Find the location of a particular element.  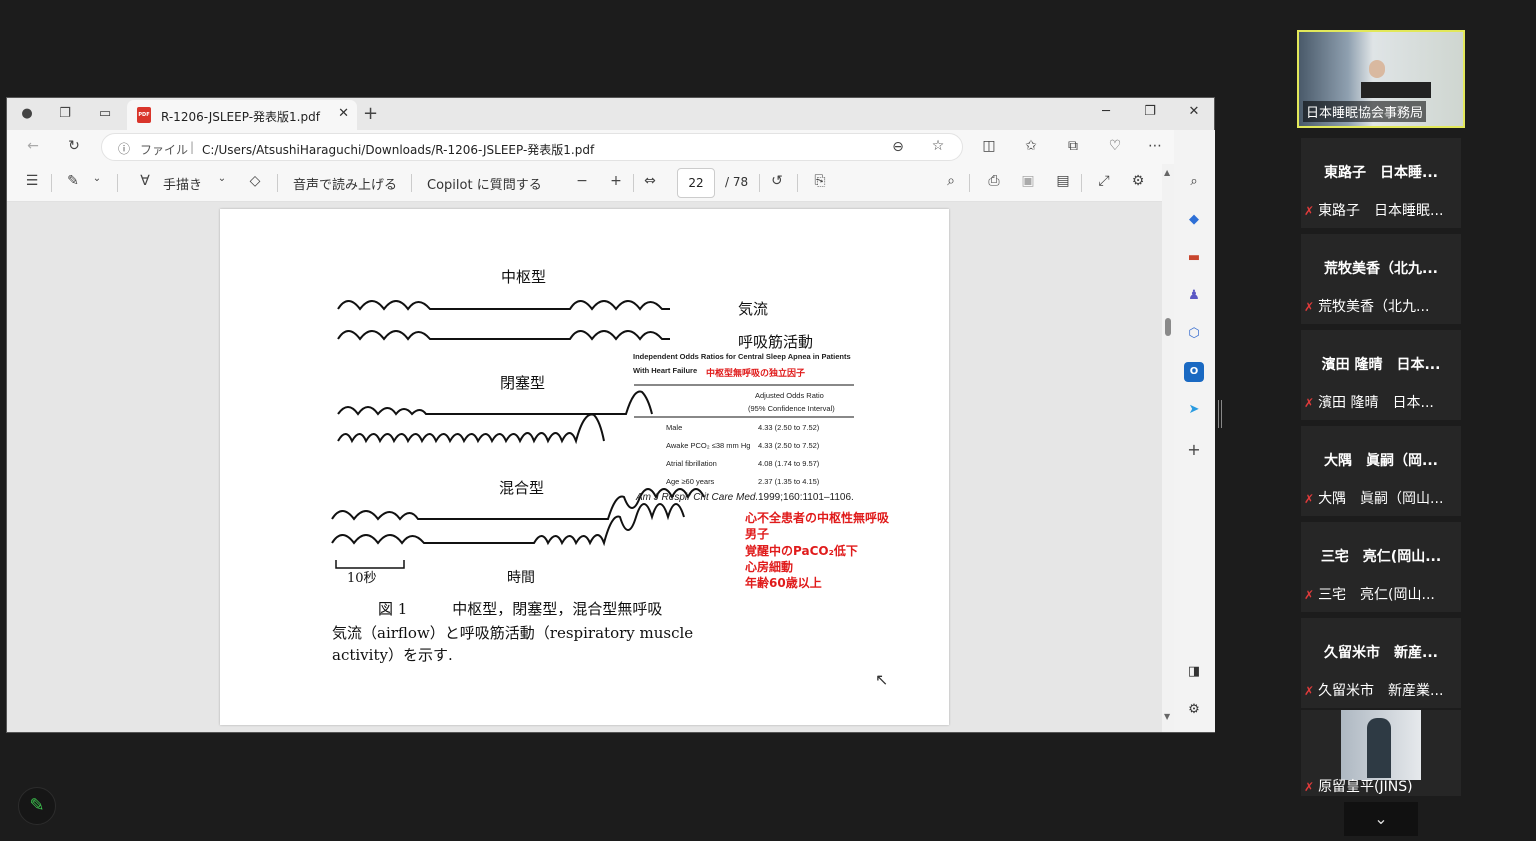

read-aloud-button: 音声で読み上げる is located at coordinates (345, 183).